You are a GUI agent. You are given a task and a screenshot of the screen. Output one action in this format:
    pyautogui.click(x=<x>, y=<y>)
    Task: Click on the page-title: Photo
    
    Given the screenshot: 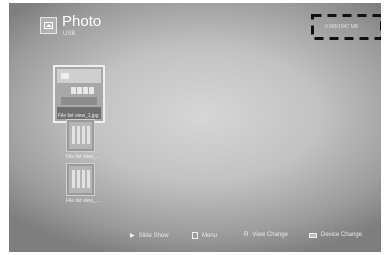 What is the action you would take?
    pyautogui.click(x=82, y=21)
    